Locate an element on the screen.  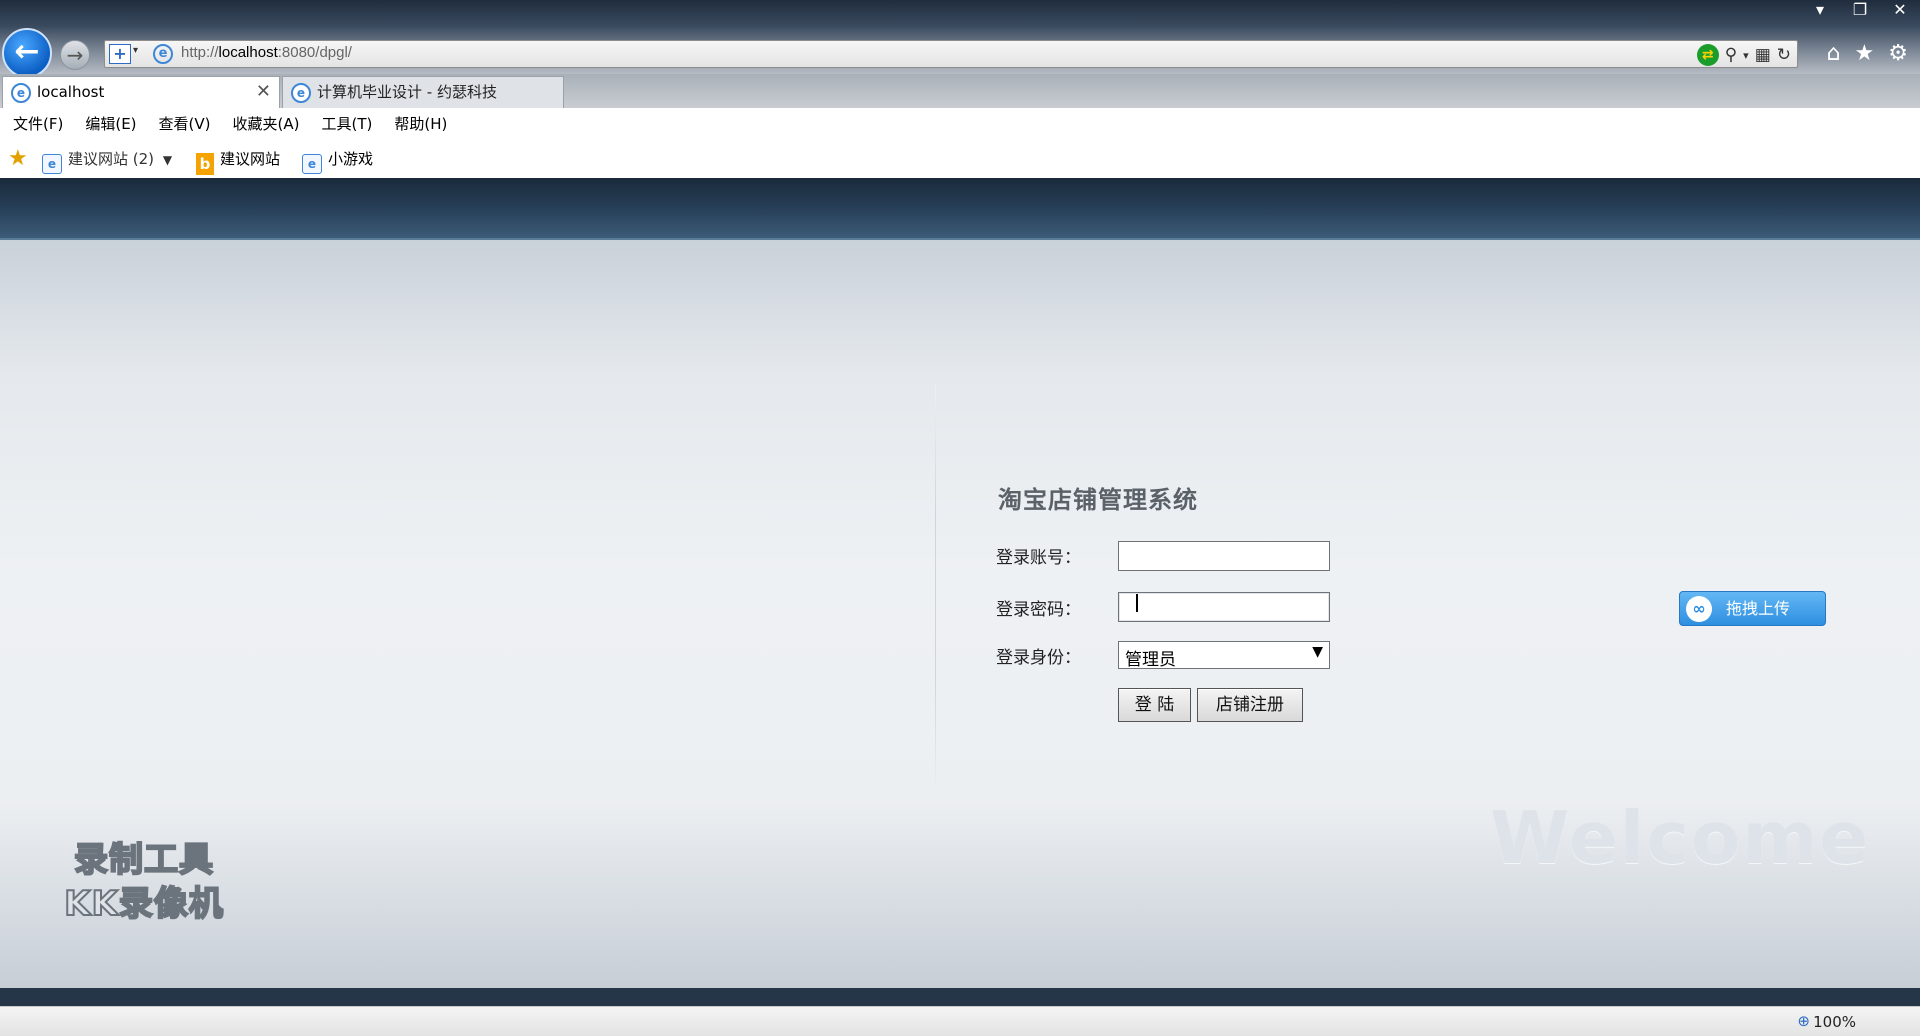
recorder-line-1: 录制工具 is located at coordinates (143, 860).